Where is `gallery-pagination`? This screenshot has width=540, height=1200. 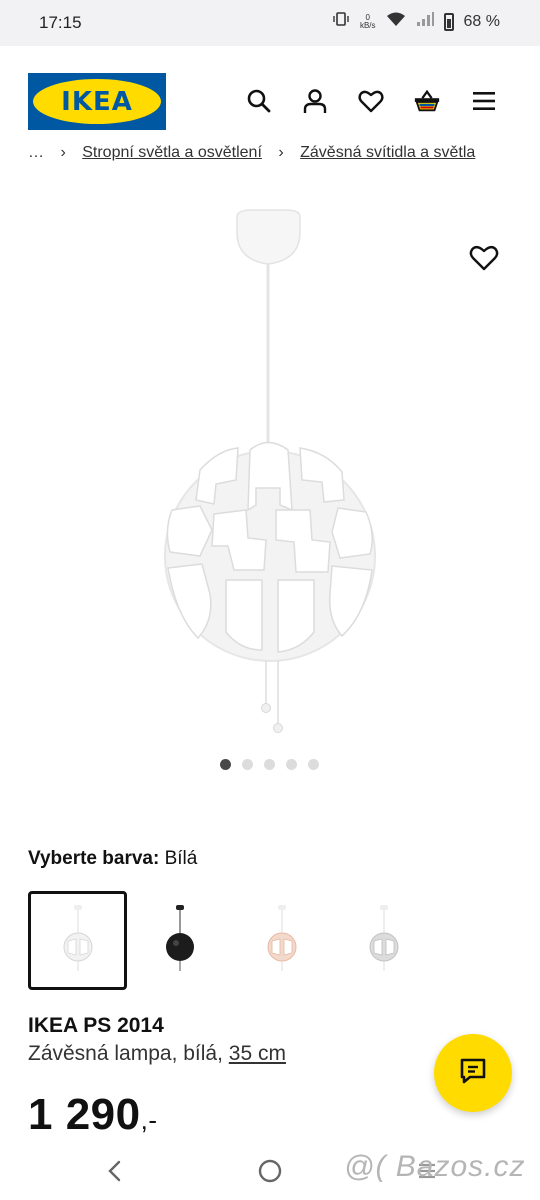
gallery-pagination is located at coordinates (269, 764).